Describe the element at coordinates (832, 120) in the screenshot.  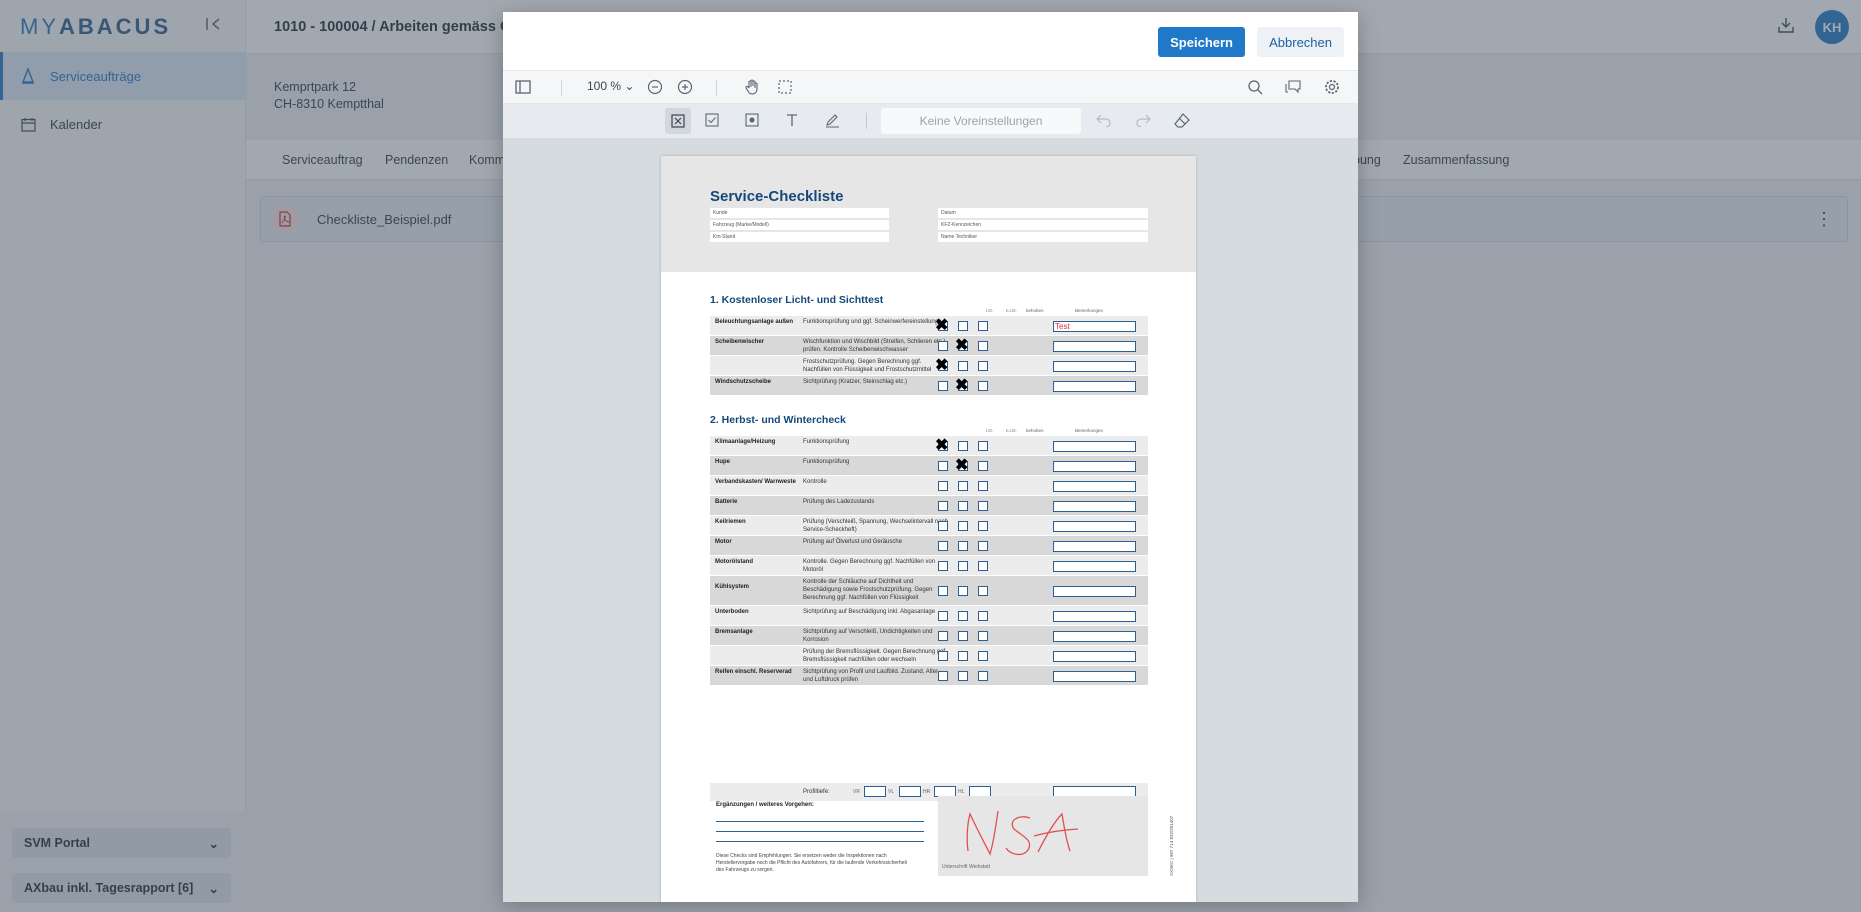
I see `signature-pen-icon` at that location.